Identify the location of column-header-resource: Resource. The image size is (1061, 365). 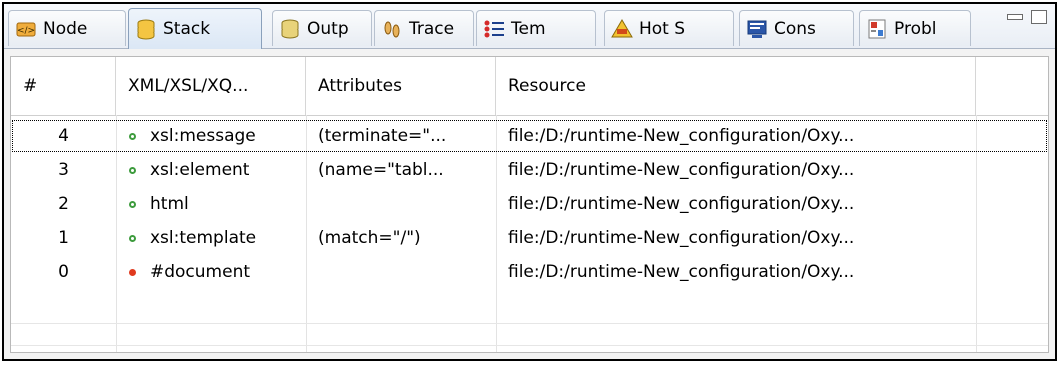
(736, 86).